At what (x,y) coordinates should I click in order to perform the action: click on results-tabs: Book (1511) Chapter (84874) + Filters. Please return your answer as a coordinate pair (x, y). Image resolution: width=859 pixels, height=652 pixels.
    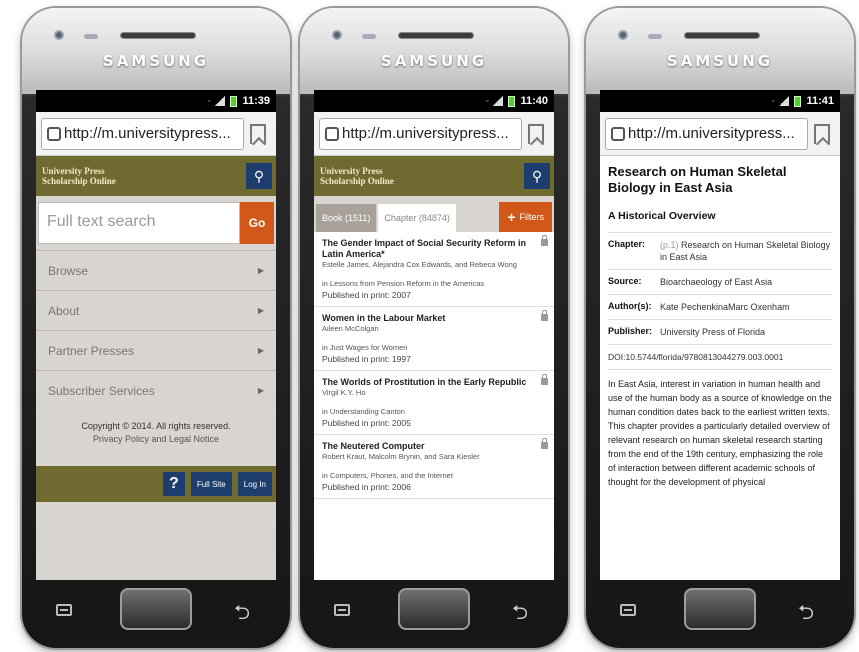
    Looking at the image, I should click on (434, 214).